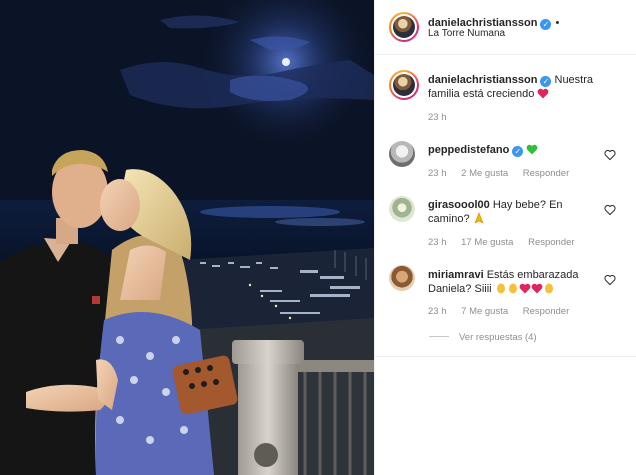  Describe the element at coordinates (532, 275) in the screenshot. I see `comment-text-line1: Estás embarazada` at that location.